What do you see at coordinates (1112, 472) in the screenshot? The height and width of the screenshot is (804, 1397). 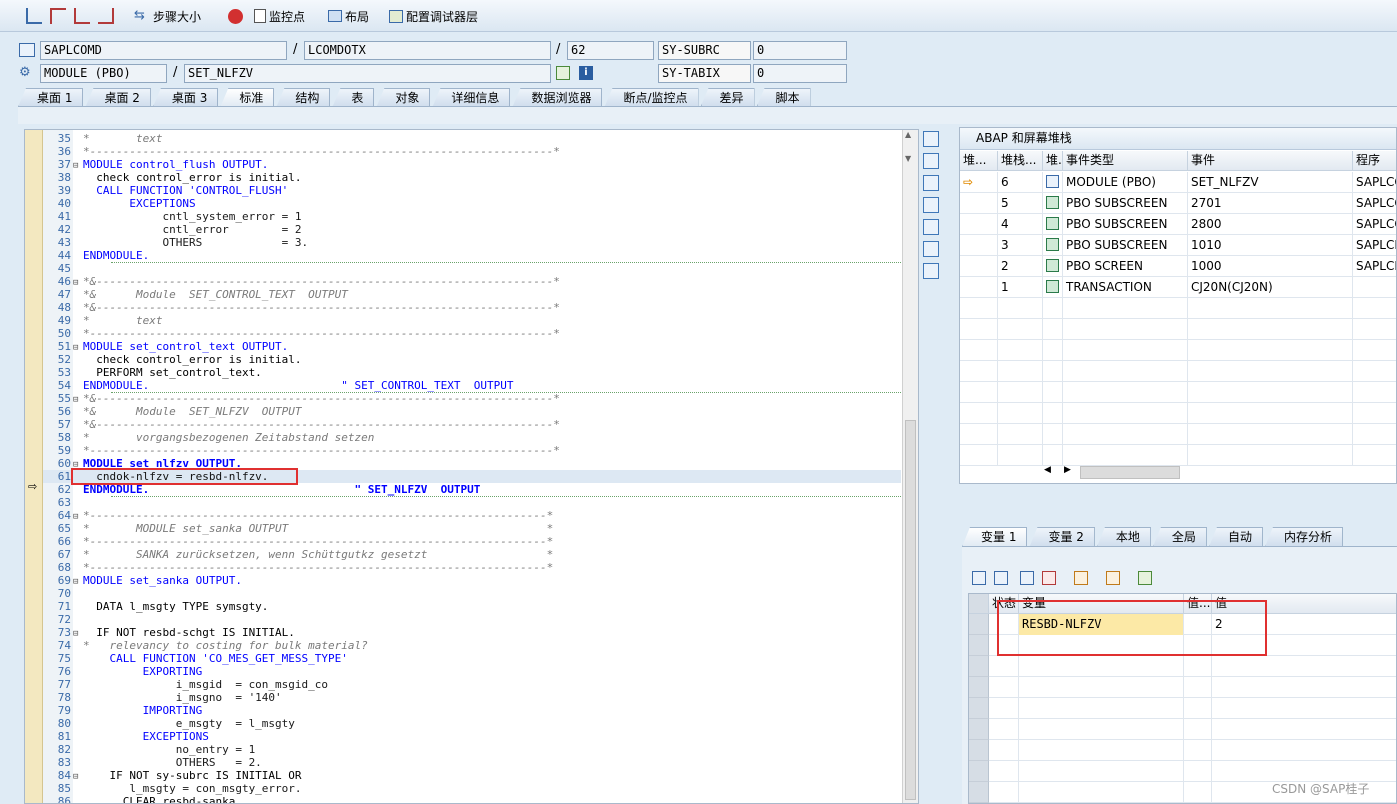 I see `stack-horizontal-scrollbar: ◀ ▶` at bounding box center [1112, 472].